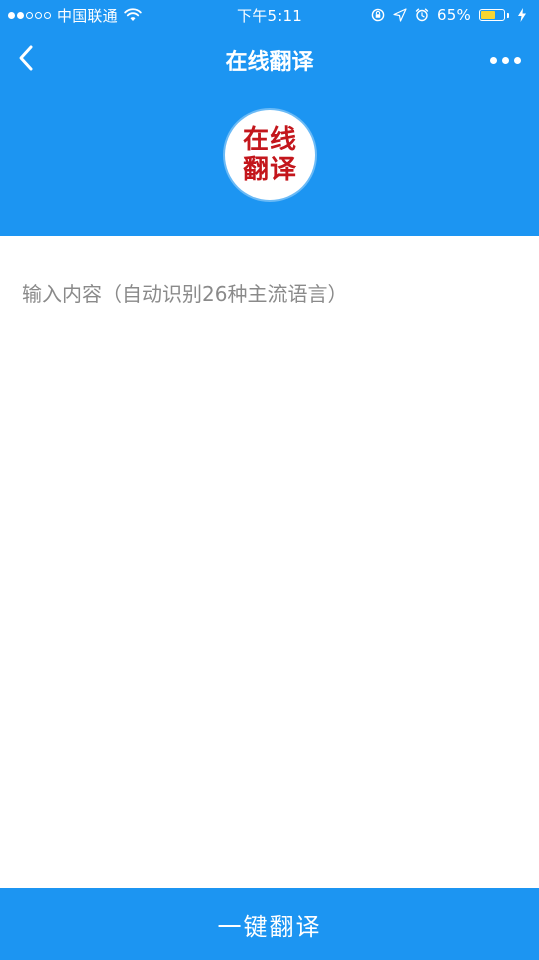  I want to click on status-time: 下午5:11, so click(269, 15).